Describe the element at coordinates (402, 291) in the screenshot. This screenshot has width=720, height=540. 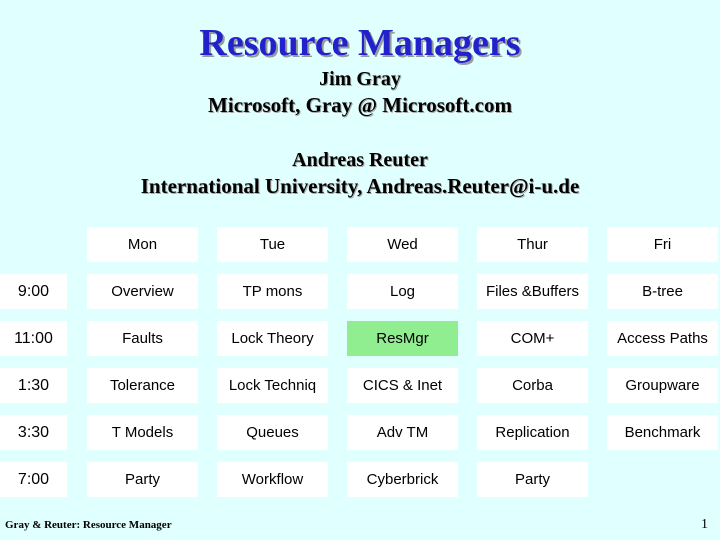
I see `session-cell: Log` at that location.